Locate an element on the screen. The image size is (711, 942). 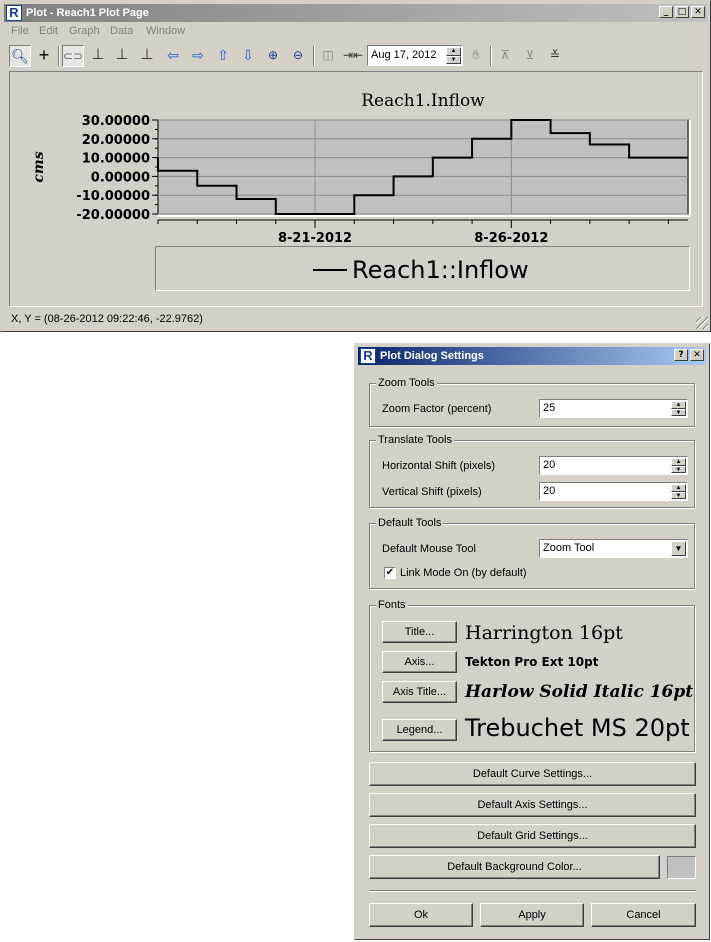
horizontal-shift-value: 20 is located at coordinates (549, 465).